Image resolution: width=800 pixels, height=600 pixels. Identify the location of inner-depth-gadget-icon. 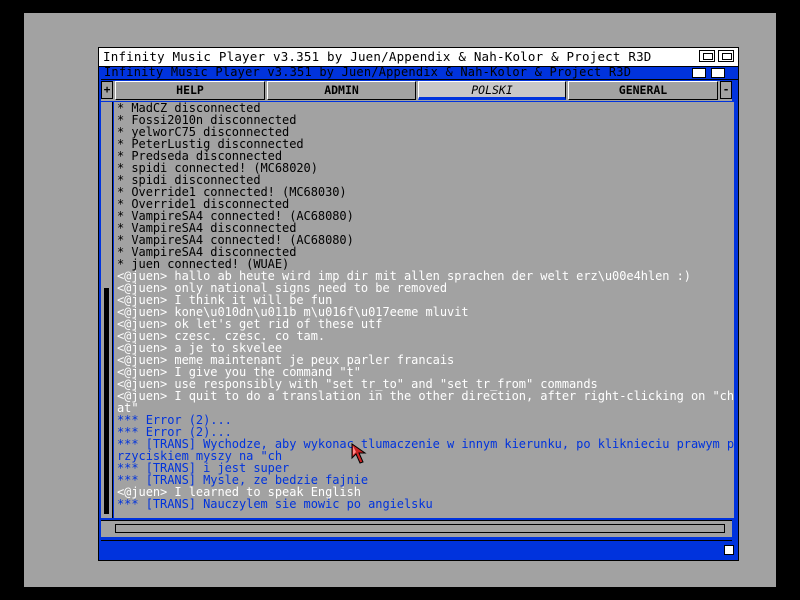
(699, 73).